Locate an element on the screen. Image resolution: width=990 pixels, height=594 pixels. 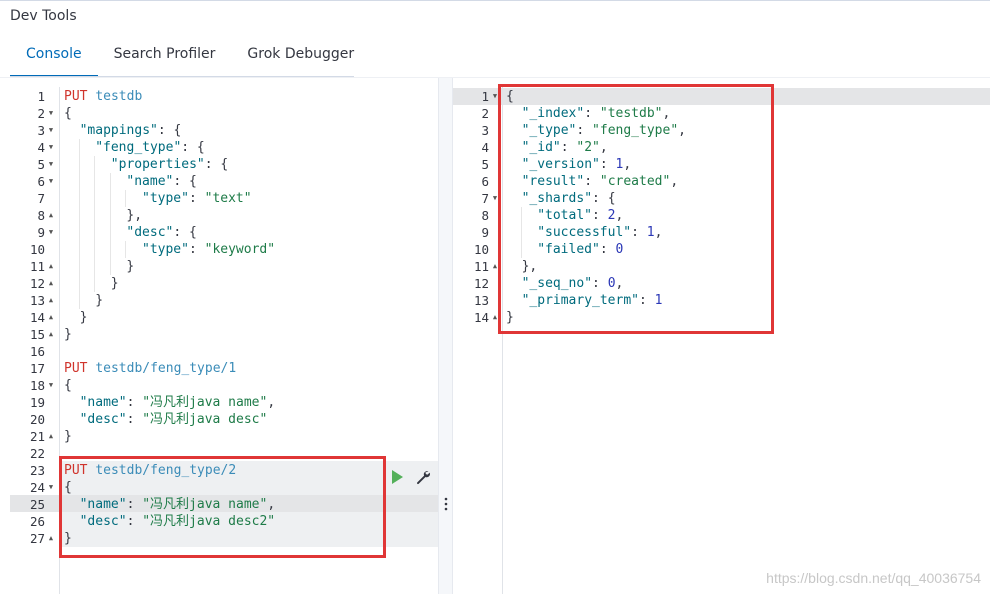
code-line: 5 "_version": 1, is located at coordinates (721, 164).